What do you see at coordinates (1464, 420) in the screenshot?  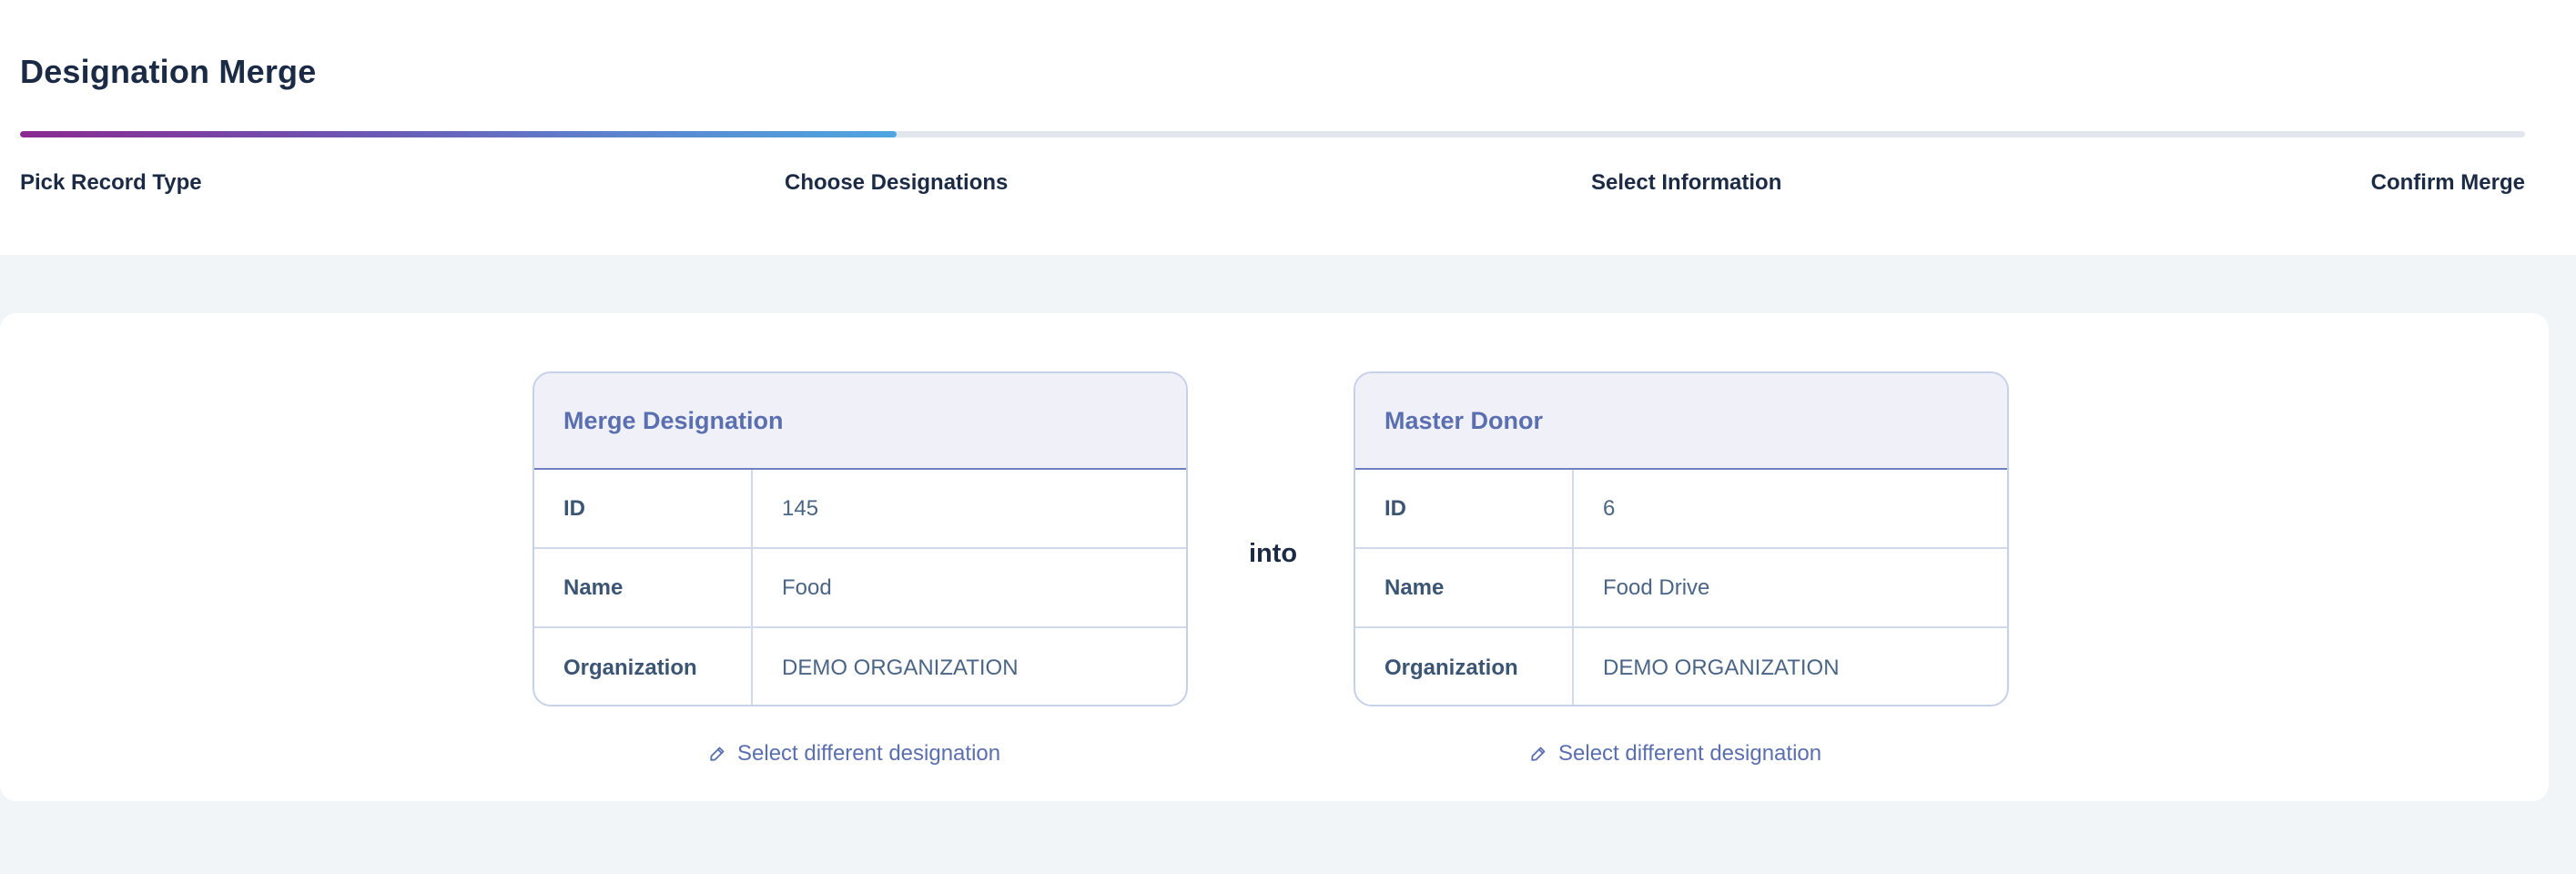 I see `card-title: Master Donor` at bounding box center [1464, 420].